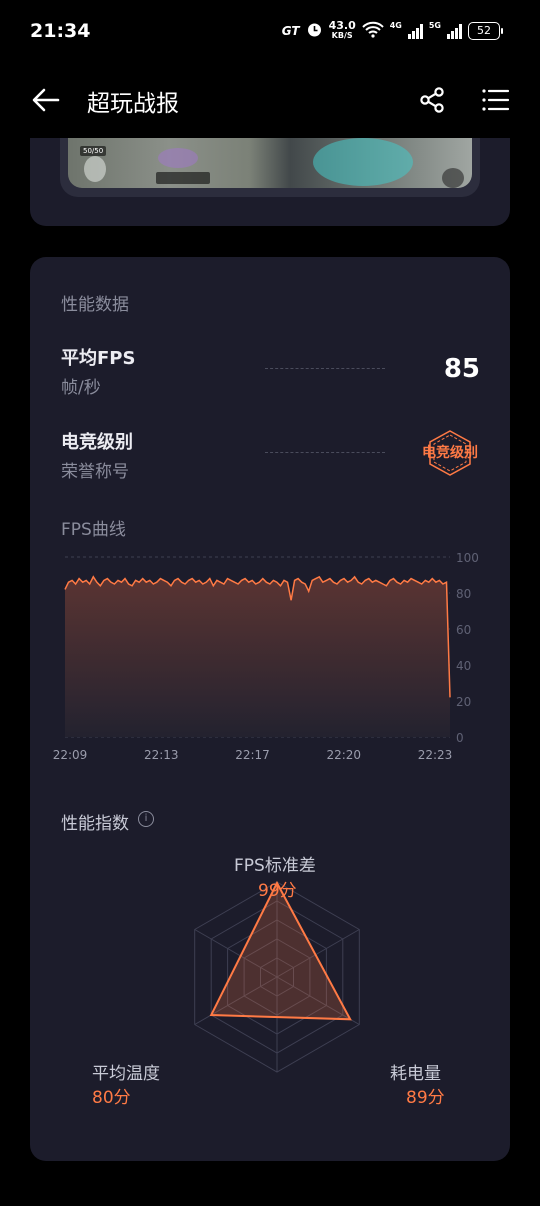 This screenshot has height=1206, width=540. Describe the element at coordinates (275, 866) in the screenshot. I see `radar-label-fps-std: FPS标准差` at that location.